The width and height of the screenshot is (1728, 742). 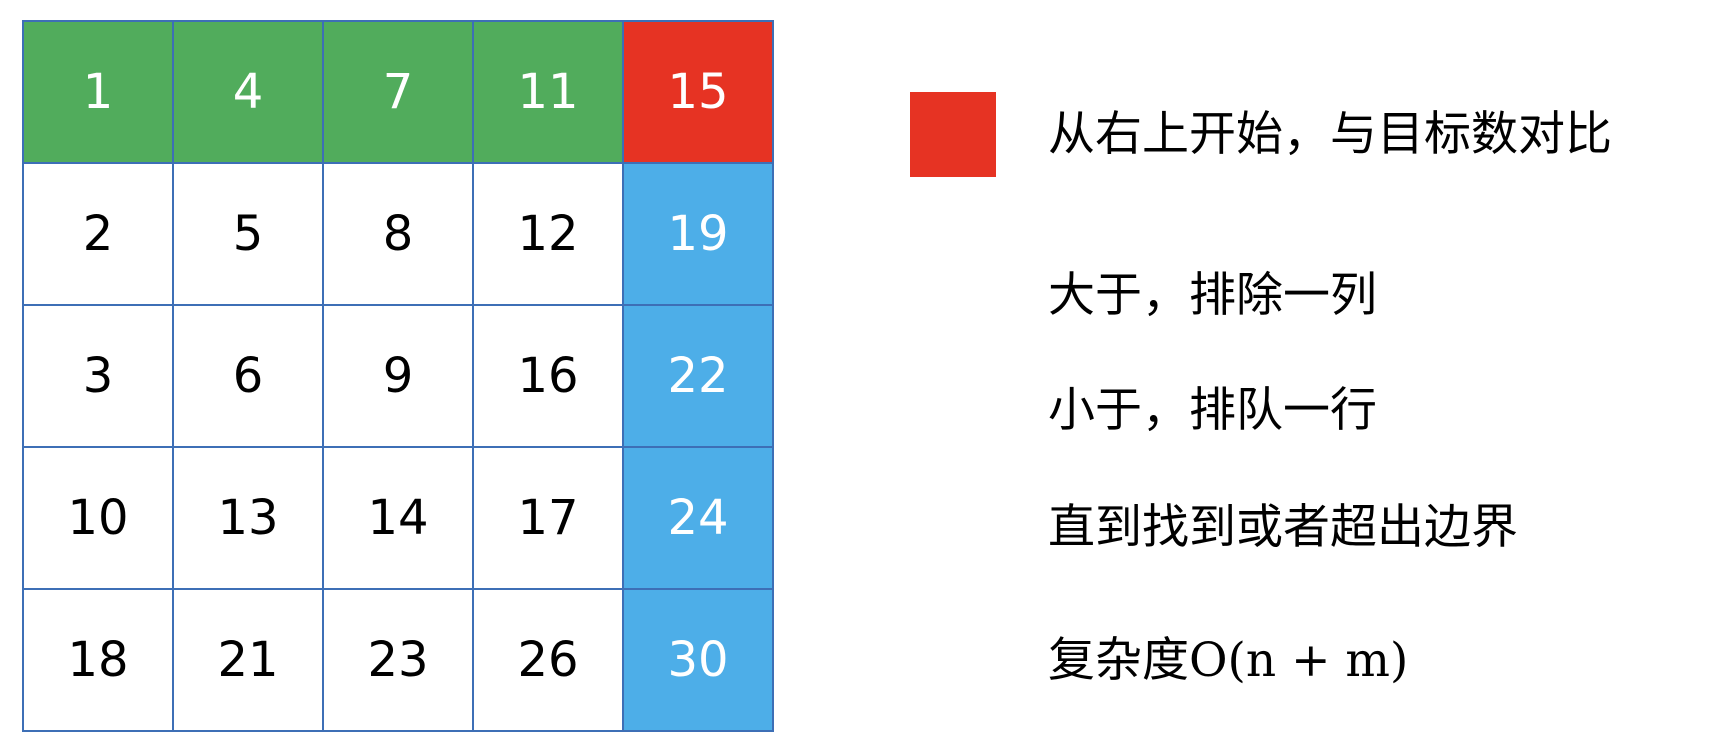 I want to click on red-legend-swatch, so click(x=953, y=134).